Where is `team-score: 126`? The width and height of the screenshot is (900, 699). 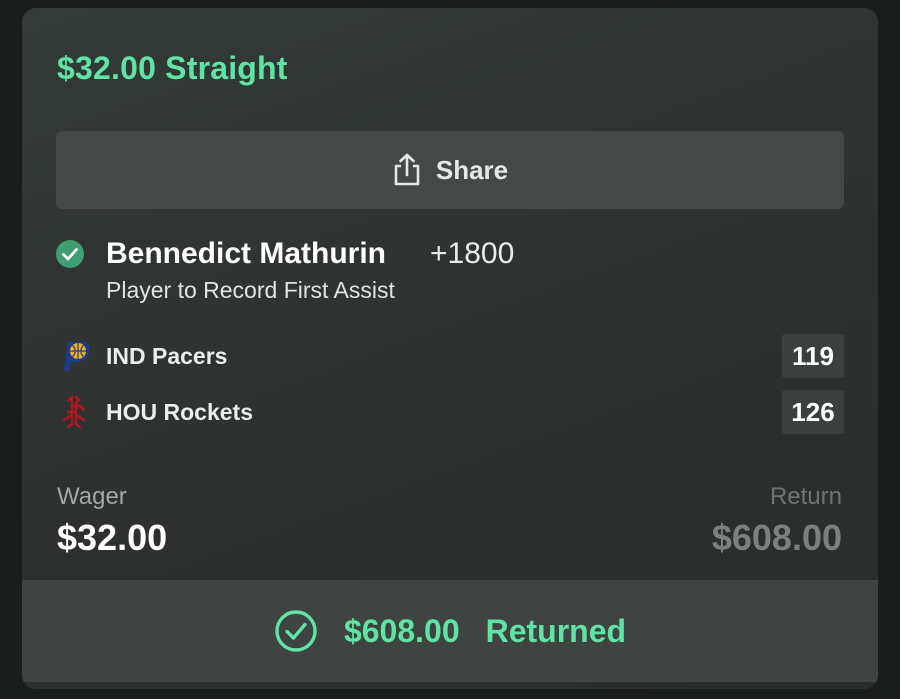 team-score: 126 is located at coordinates (813, 412).